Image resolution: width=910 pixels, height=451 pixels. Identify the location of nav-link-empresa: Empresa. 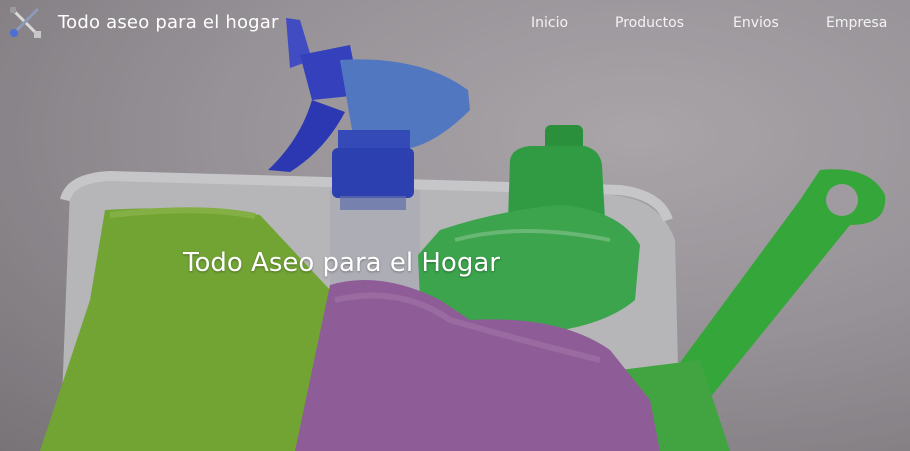
(856, 23).